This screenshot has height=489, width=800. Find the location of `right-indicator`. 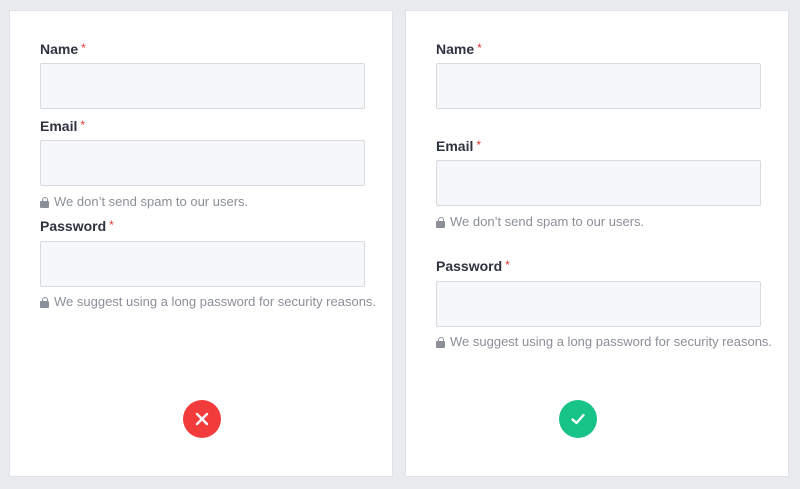

right-indicator is located at coordinates (578, 419).